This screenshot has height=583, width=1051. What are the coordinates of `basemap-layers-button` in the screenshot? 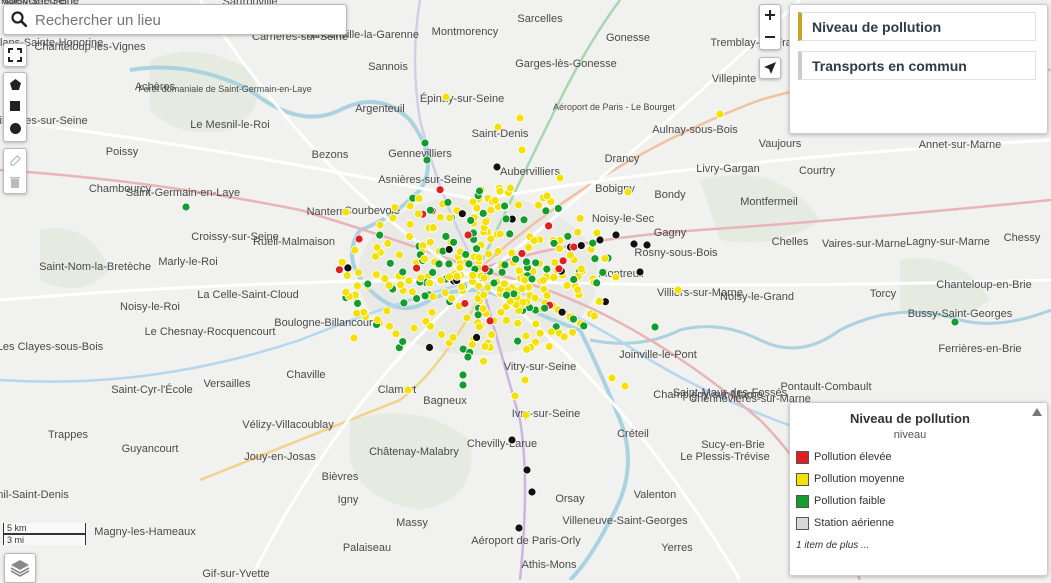 It's located at (20, 568).